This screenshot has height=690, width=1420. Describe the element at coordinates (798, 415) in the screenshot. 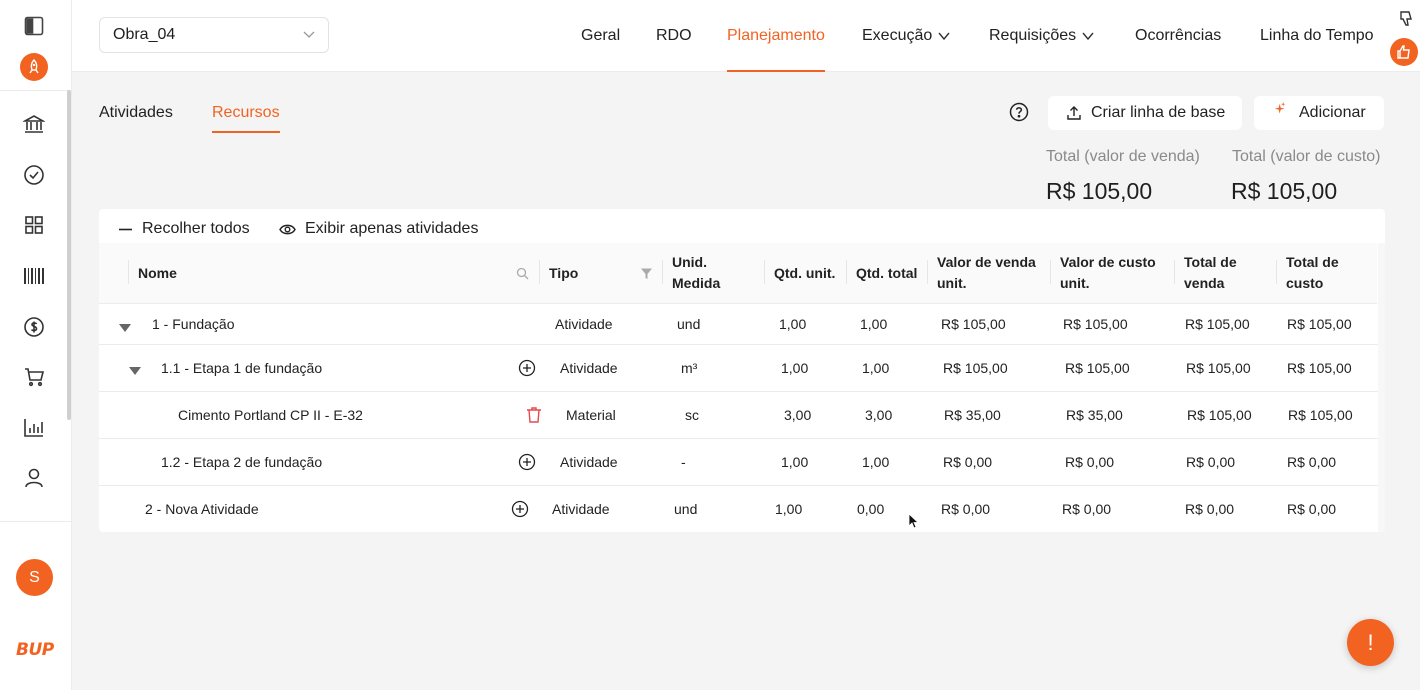

I see `cell-qtd-unit: 3,00` at that location.